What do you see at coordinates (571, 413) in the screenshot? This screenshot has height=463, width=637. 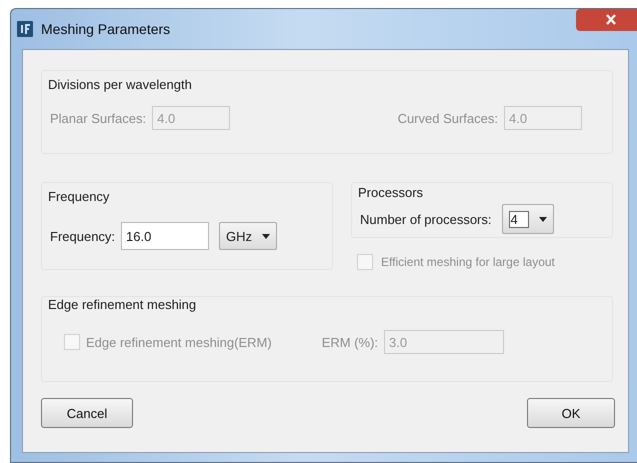 I see `dialog-button: OK` at bounding box center [571, 413].